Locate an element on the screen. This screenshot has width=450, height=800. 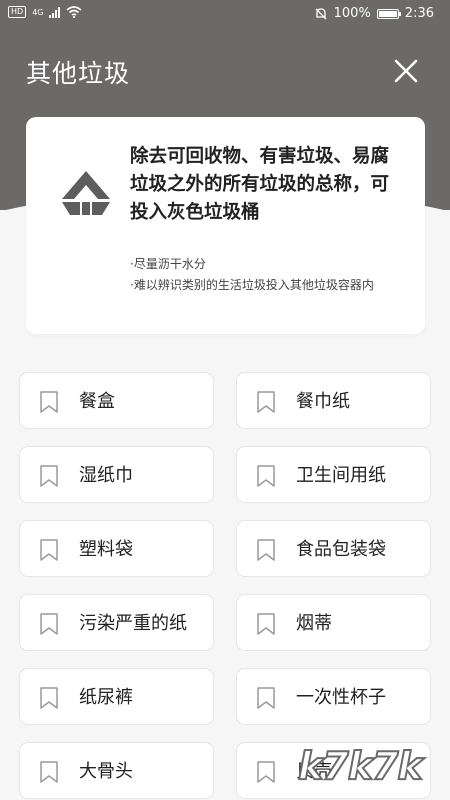
item-card: 餐盒 is located at coordinates (116, 400).